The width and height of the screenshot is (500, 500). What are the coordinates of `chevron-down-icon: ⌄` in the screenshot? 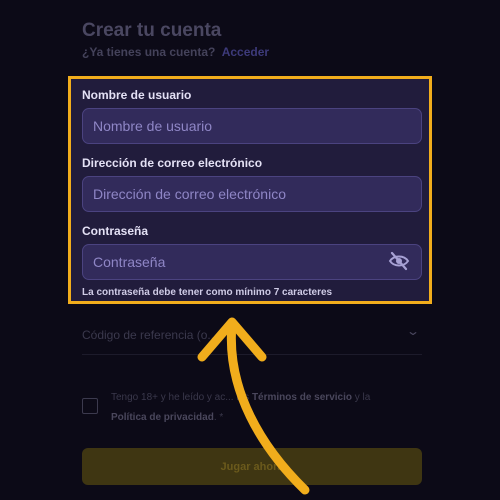 It's located at (413, 331).